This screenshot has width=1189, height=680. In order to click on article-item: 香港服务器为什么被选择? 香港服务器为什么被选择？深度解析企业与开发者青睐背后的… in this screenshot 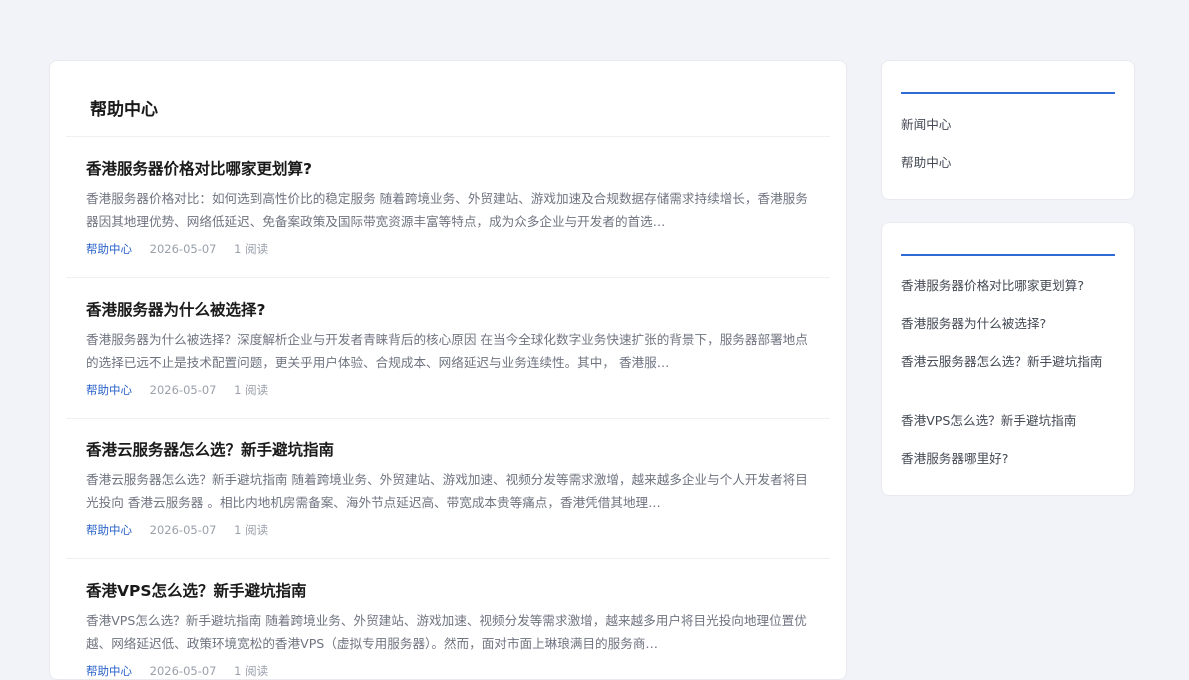, I will do `click(448, 348)`.